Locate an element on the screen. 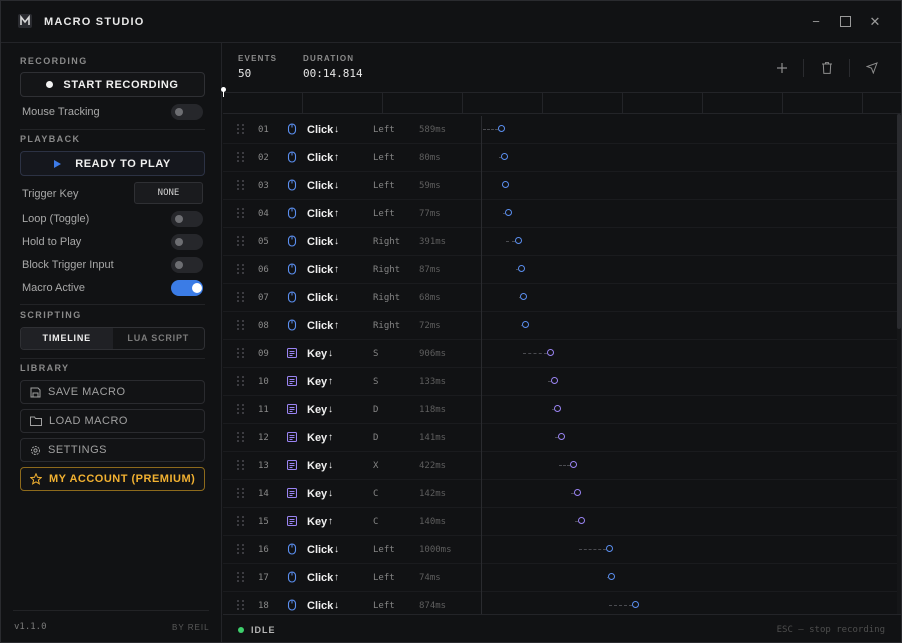 This screenshot has height=643, width=902. hold-to-play-toggle is located at coordinates (187, 242).